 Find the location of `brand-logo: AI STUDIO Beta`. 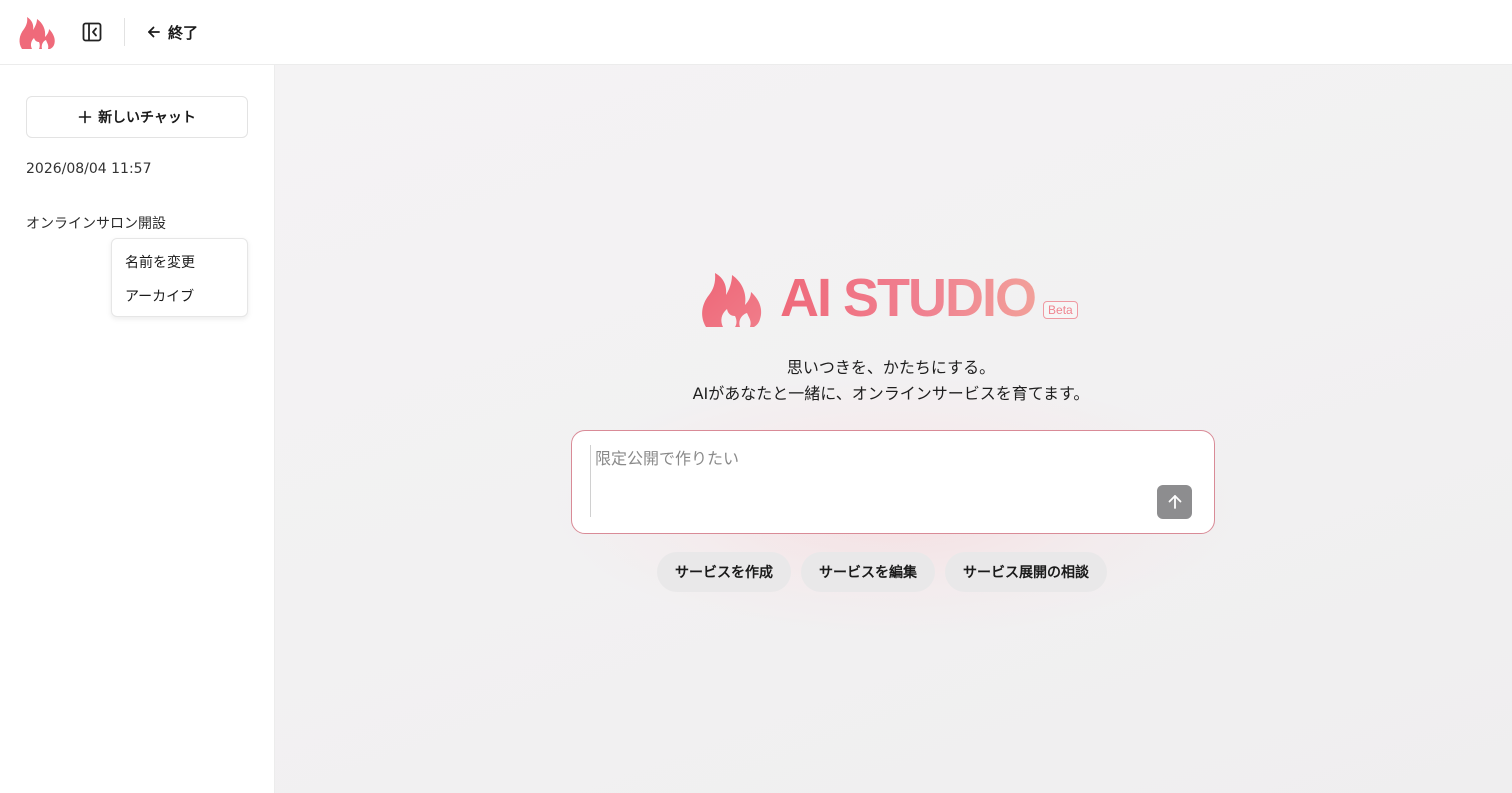

brand-logo: AI STUDIO Beta is located at coordinates (889, 296).